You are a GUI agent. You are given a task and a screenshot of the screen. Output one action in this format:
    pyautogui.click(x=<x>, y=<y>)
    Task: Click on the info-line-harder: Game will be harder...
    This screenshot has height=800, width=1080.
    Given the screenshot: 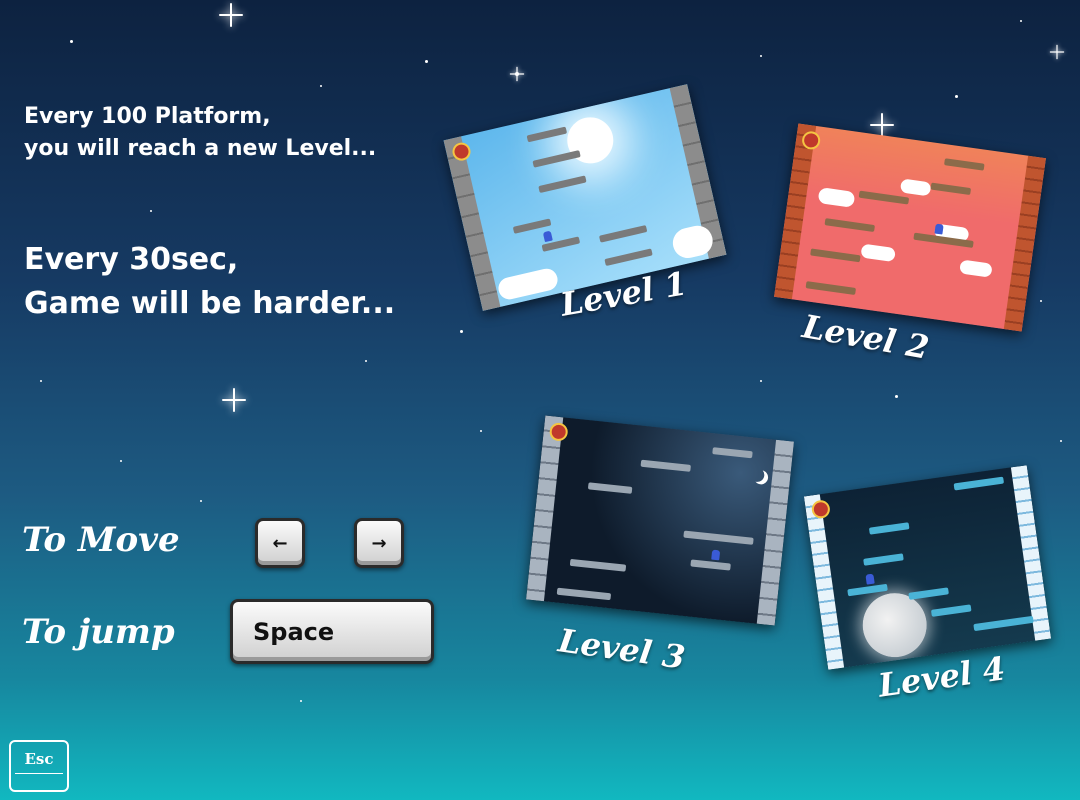 What is the action you would take?
    pyautogui.click(x=210, y=303)
    